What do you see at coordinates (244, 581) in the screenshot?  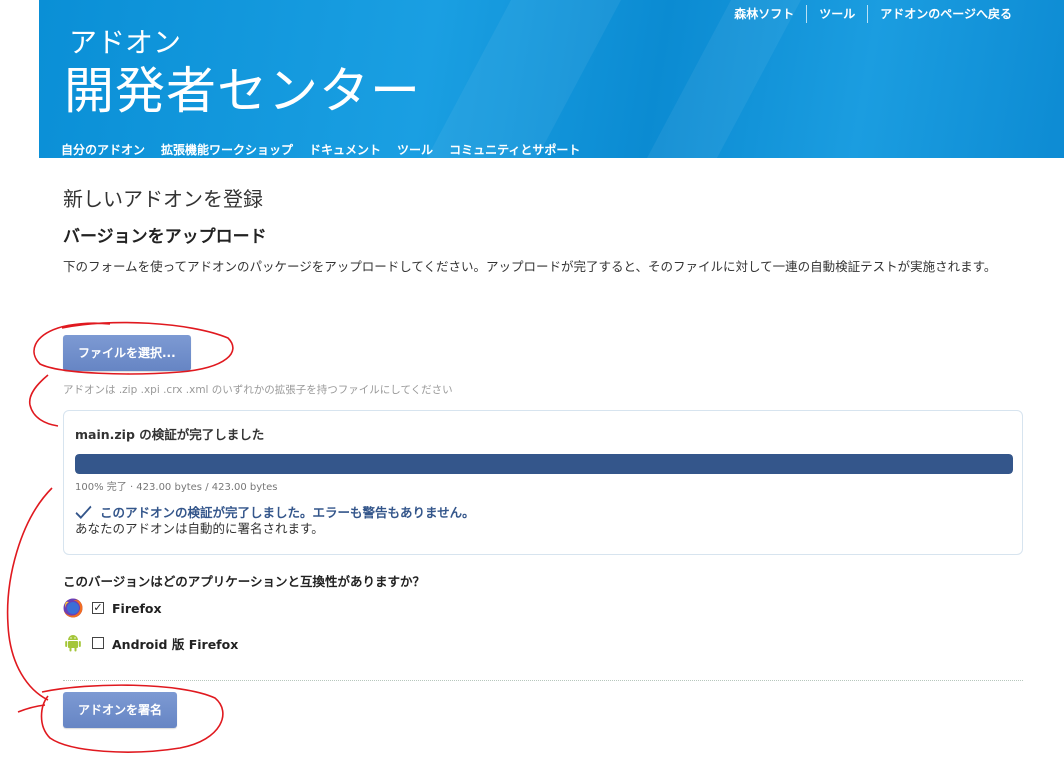 I see `compatibility-question: このバージョンはどのアプリケーションと互換性がありますか？` at bounding box center [244, 581].